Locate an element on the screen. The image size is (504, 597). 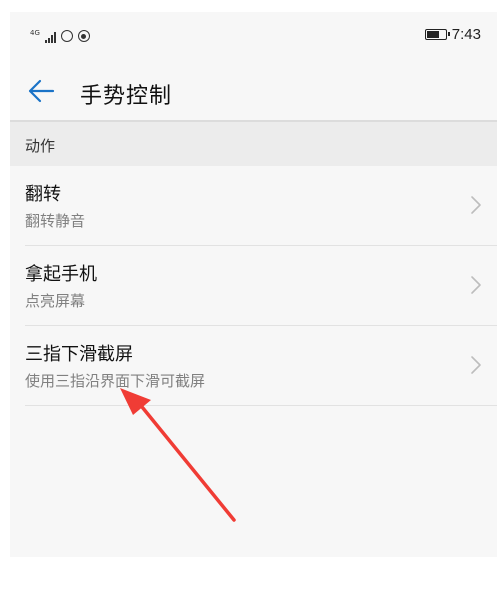
list-item-pickup: 拿起手机 点亮屏幕 is located at coordinates (253, 286).